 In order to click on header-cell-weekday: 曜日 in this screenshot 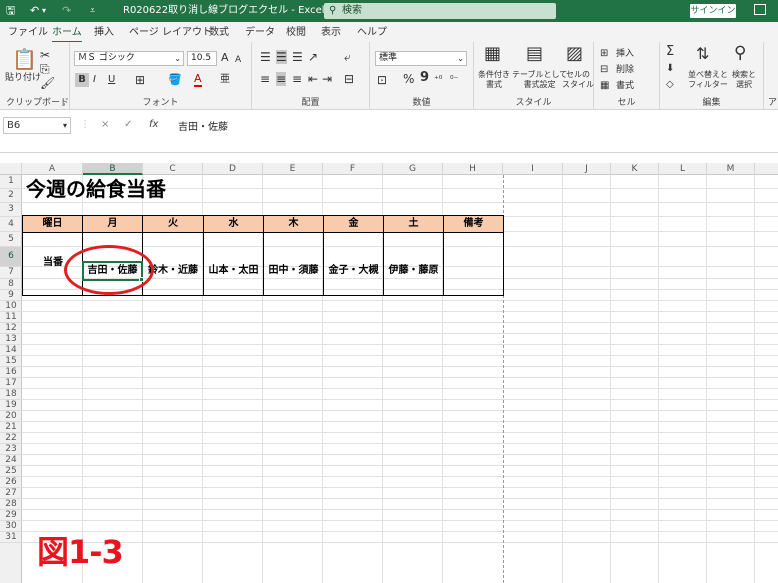, I will do `click(52, 224)`.